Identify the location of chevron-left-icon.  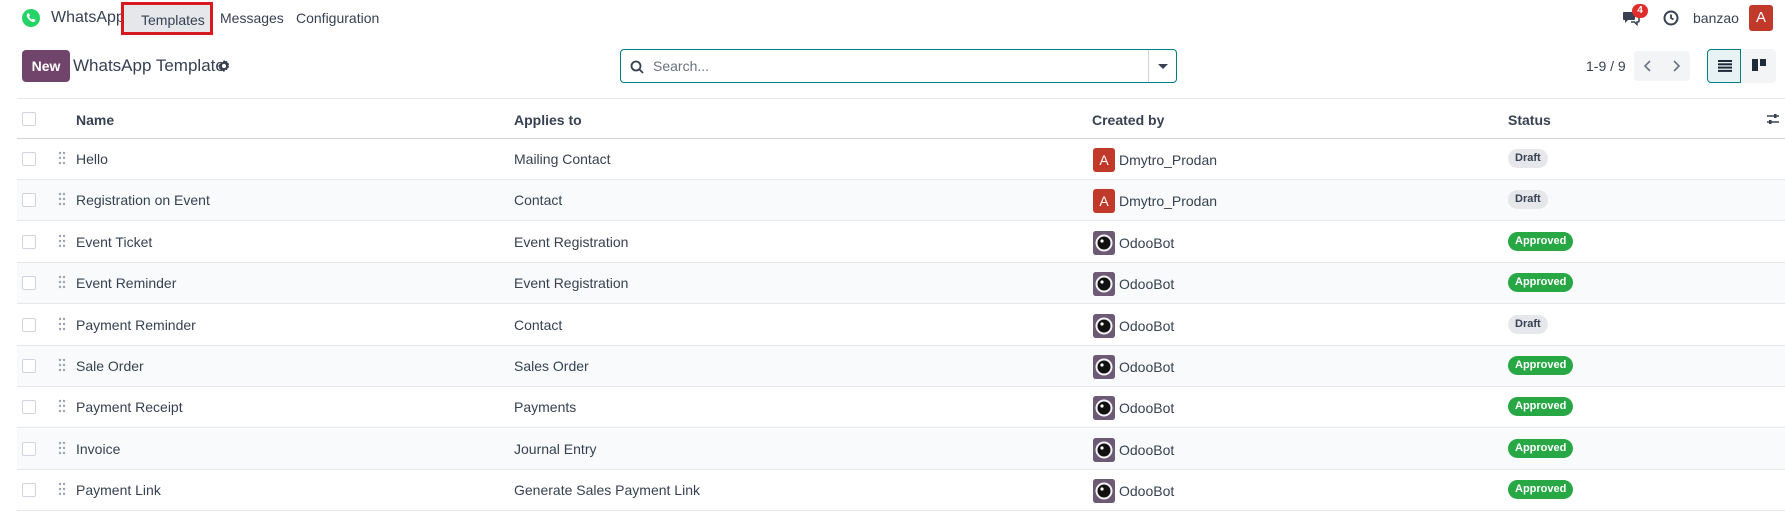
(1647, 66).